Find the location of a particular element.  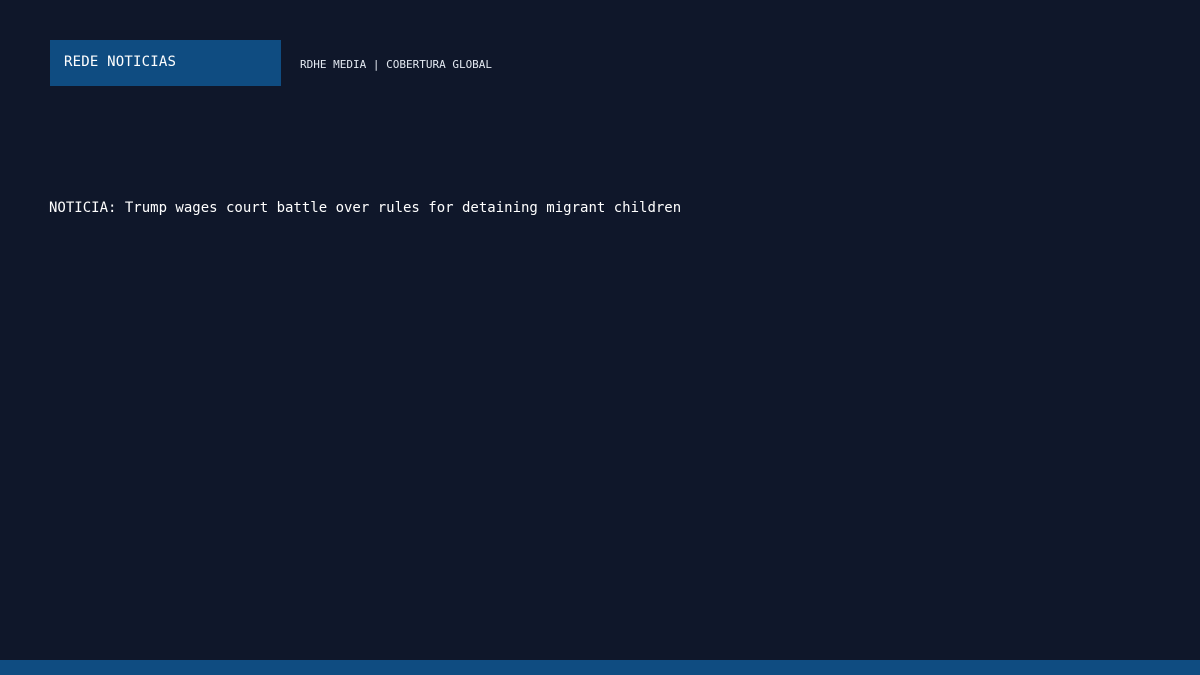

brand-name: REDE NOTICIAS is located at coordinates (120, 62).